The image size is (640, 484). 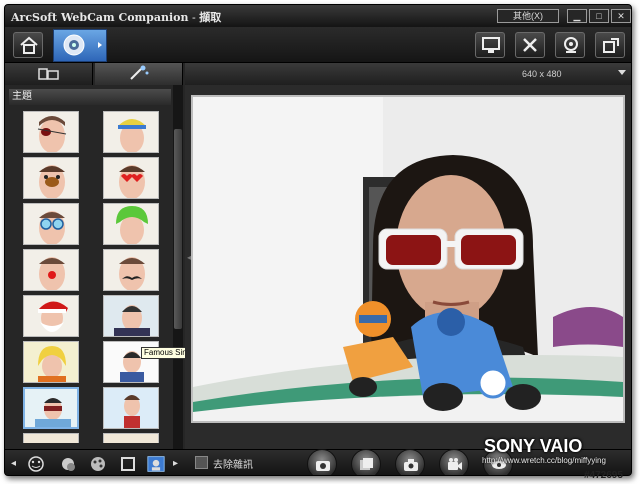 I want to click on watermark-brand: SONY VAIO, so click(x=533, y=446).